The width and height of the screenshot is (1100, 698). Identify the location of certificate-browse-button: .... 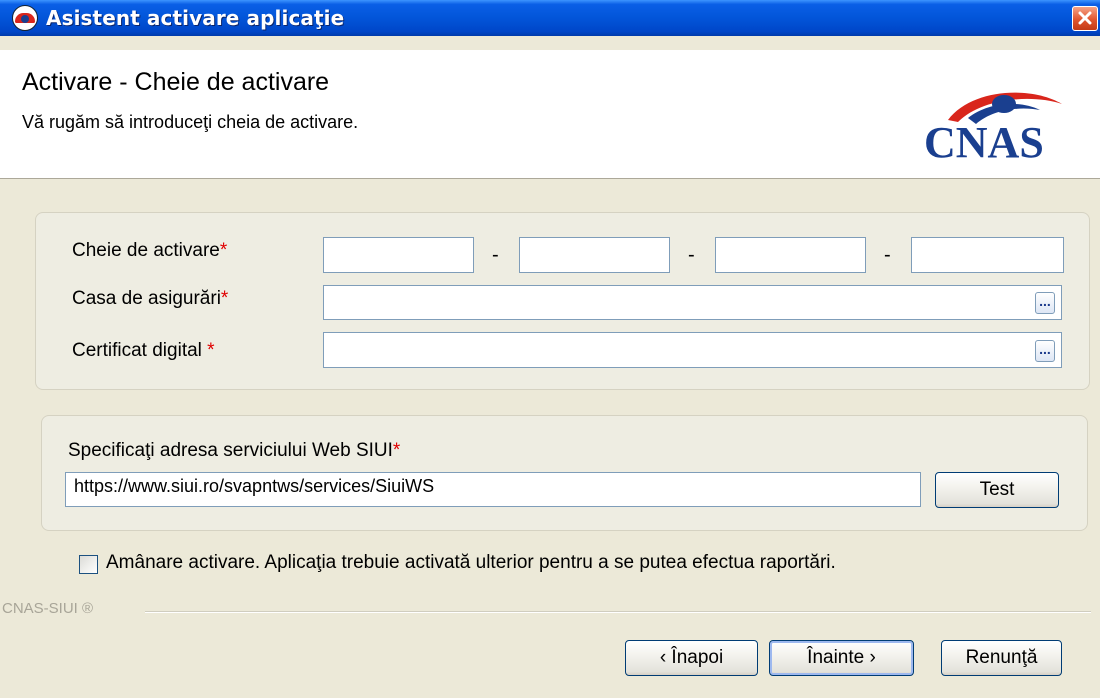
(1045, 351).